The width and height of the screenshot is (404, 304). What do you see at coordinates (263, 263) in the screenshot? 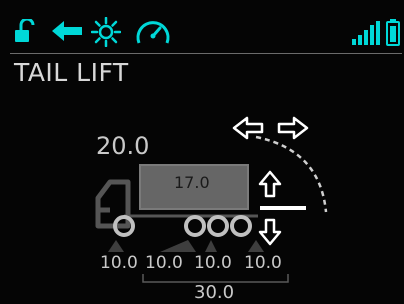
I see `axle-weight-4: 10.0` at bounding box center [263, 263].